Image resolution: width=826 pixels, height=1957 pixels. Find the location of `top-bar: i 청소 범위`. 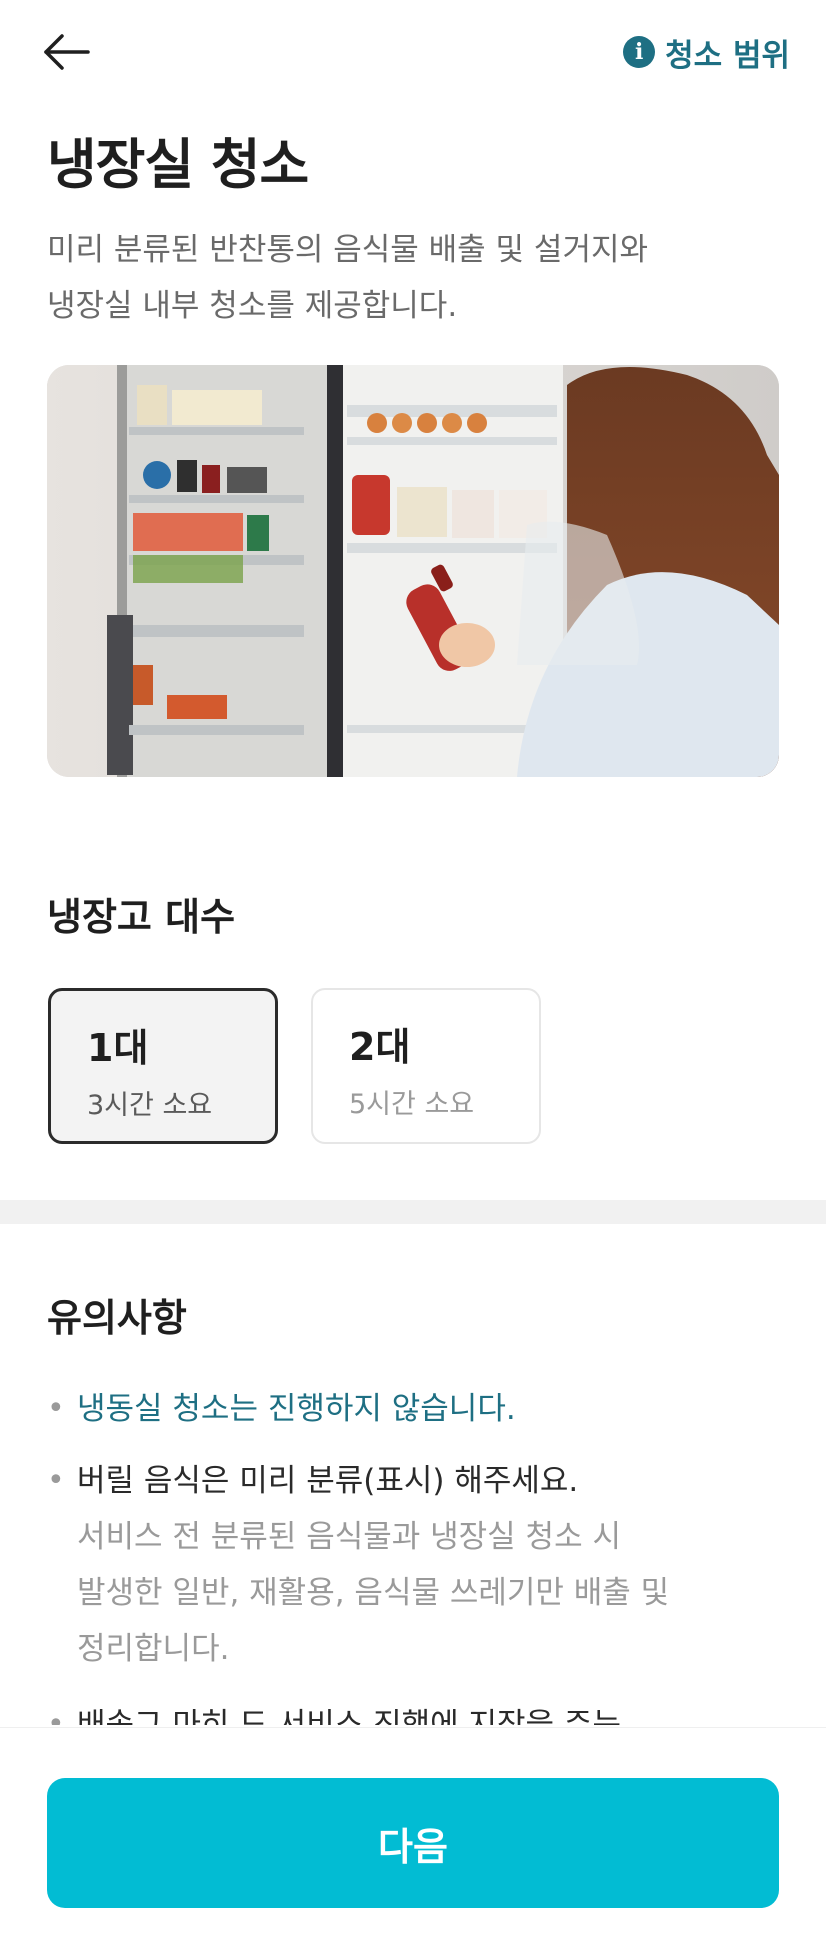

top-bar: i 청소 범위 is located at coordinates (413, 52).